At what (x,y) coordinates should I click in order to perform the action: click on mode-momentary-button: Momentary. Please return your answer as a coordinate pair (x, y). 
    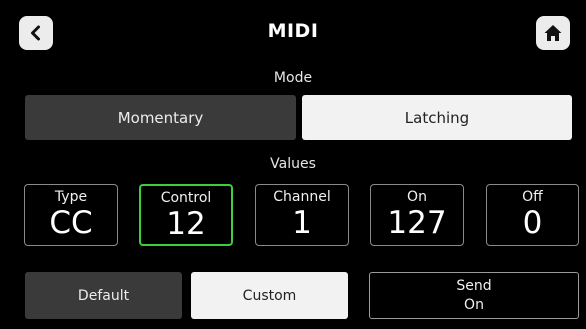
    Looking at the image, I should click on (160, 117).